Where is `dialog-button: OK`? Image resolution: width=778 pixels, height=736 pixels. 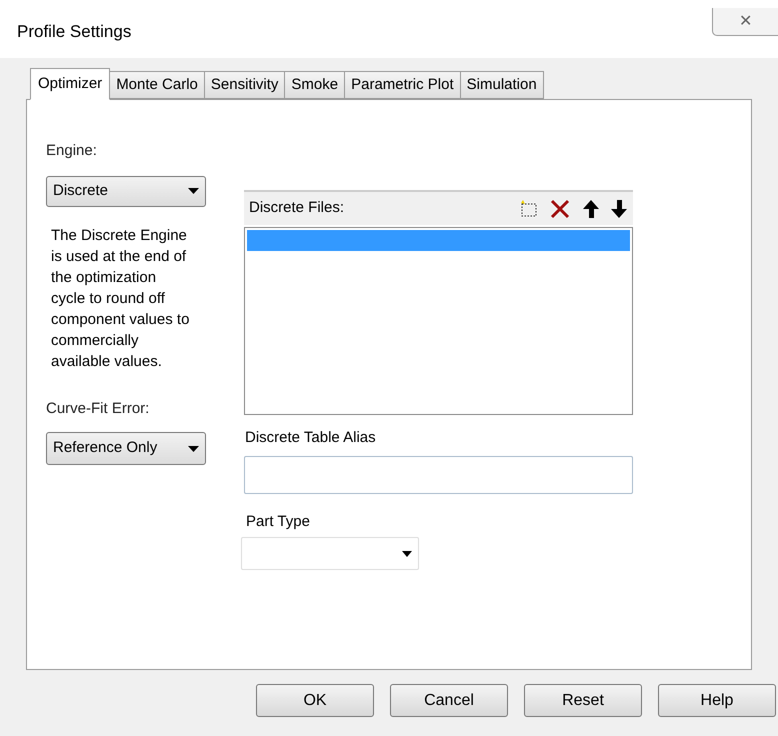 dialog-button: OK is located at coordinates (315, 700).